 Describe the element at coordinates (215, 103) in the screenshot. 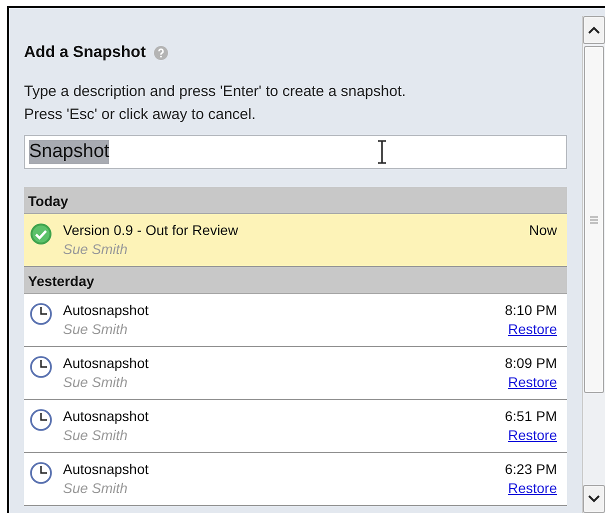

I see `instructions-text: Type a description and press 'Enter' to create a snapshot. Press 'Esc' or click away to cancel.` at that location.